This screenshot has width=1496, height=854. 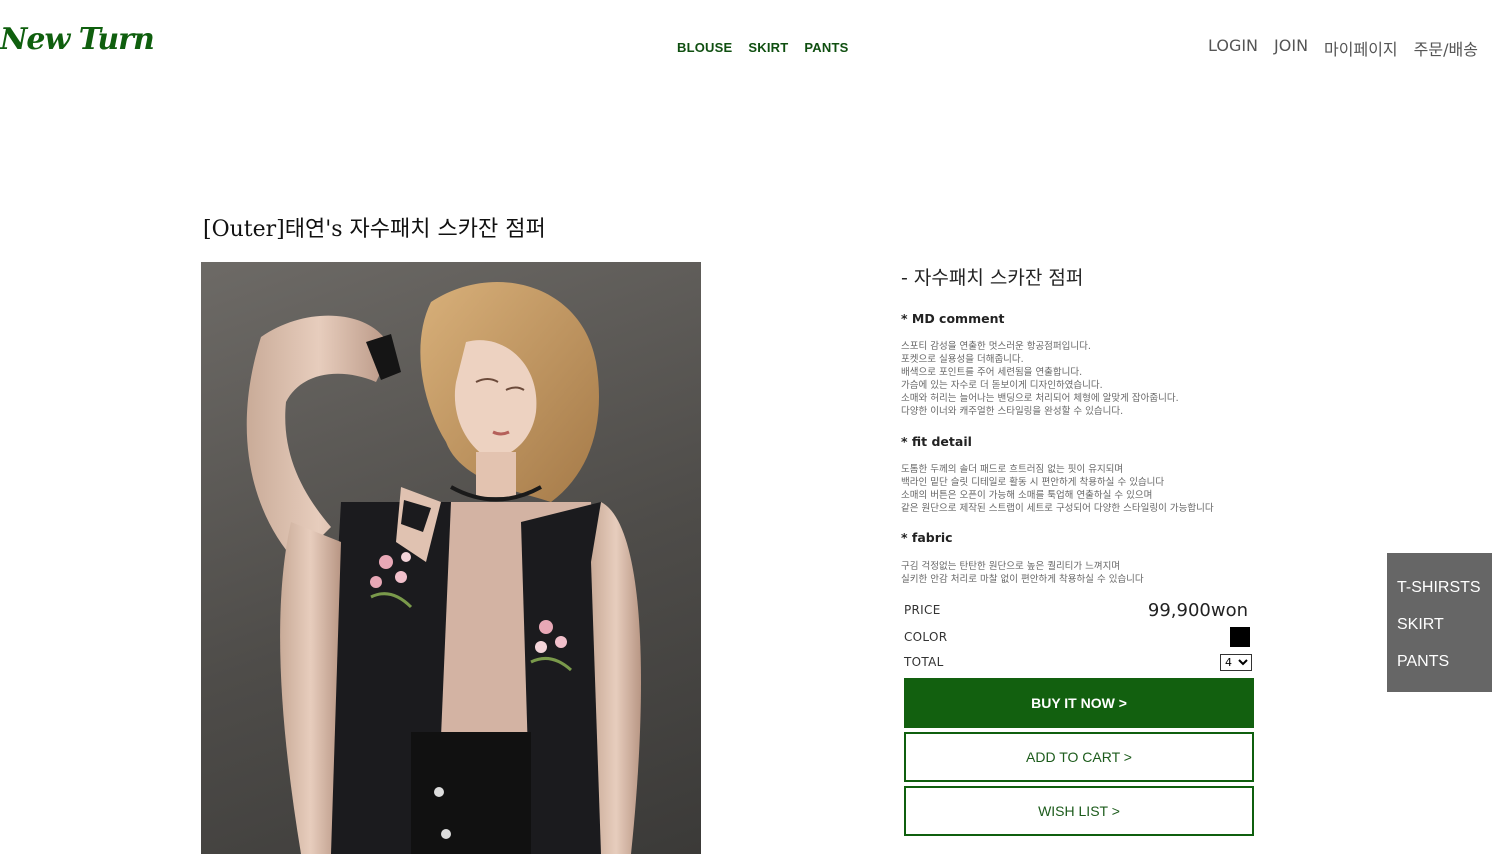 What do you see at coordinates (1444, 634) in the screenshot?
I see `side-menu-item-skirt: SKIRT` at bounding box center [1444, 634].